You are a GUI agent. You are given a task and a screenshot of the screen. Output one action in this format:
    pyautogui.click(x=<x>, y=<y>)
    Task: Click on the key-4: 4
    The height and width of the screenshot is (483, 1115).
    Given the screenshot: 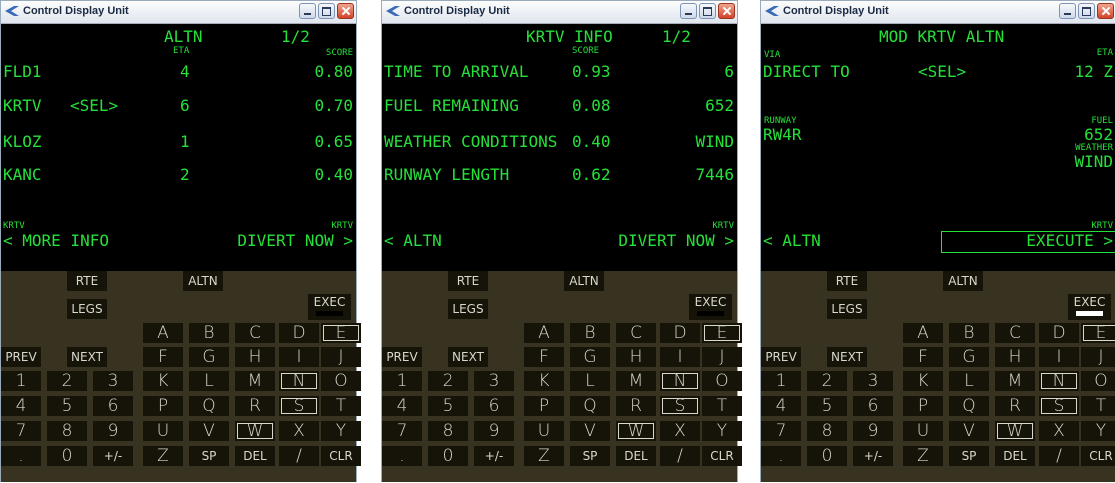 What is the action you would take?
    pyautogui.click(x=781, y=406)
    